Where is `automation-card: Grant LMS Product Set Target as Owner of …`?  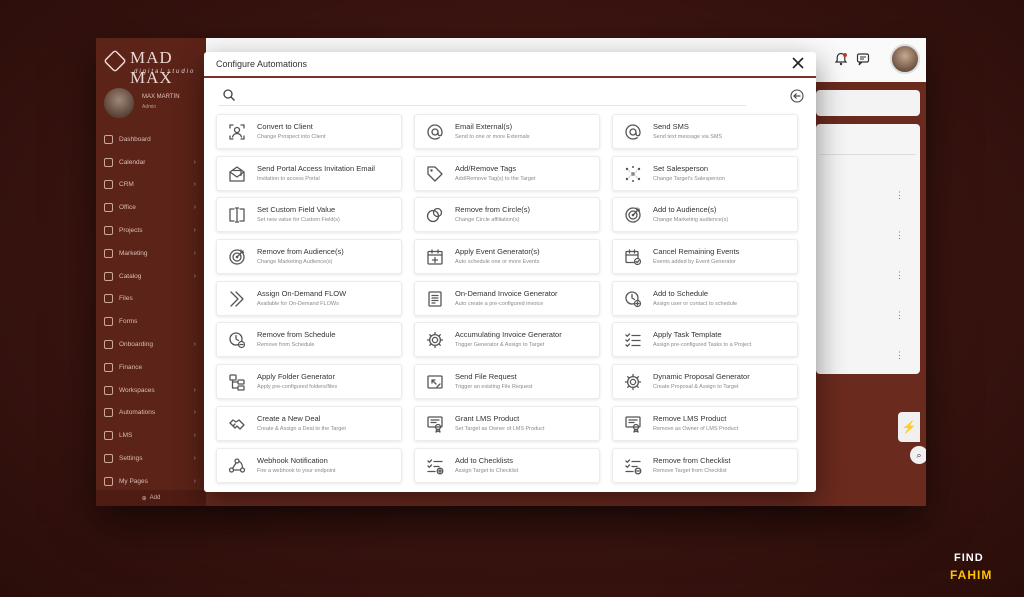 automation-card: Grant LMS Product Set Target as Owner of … is located at coordinates (507, 423).